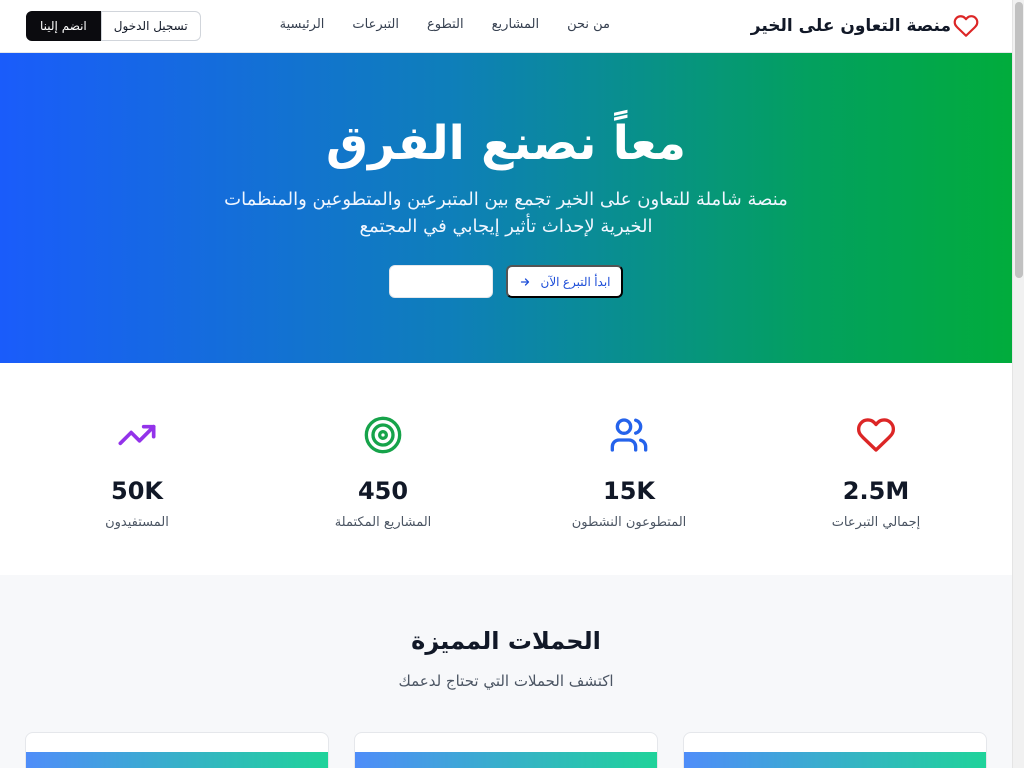 The image size is (1024, 768). I want to click on stat-value: 450, so click(383, 491).